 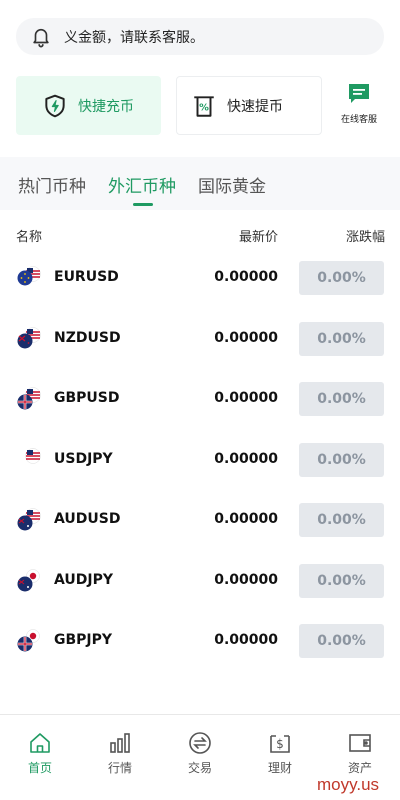 I want to click on forex-symbol: NZDUSD, so click(x=87, y=337).